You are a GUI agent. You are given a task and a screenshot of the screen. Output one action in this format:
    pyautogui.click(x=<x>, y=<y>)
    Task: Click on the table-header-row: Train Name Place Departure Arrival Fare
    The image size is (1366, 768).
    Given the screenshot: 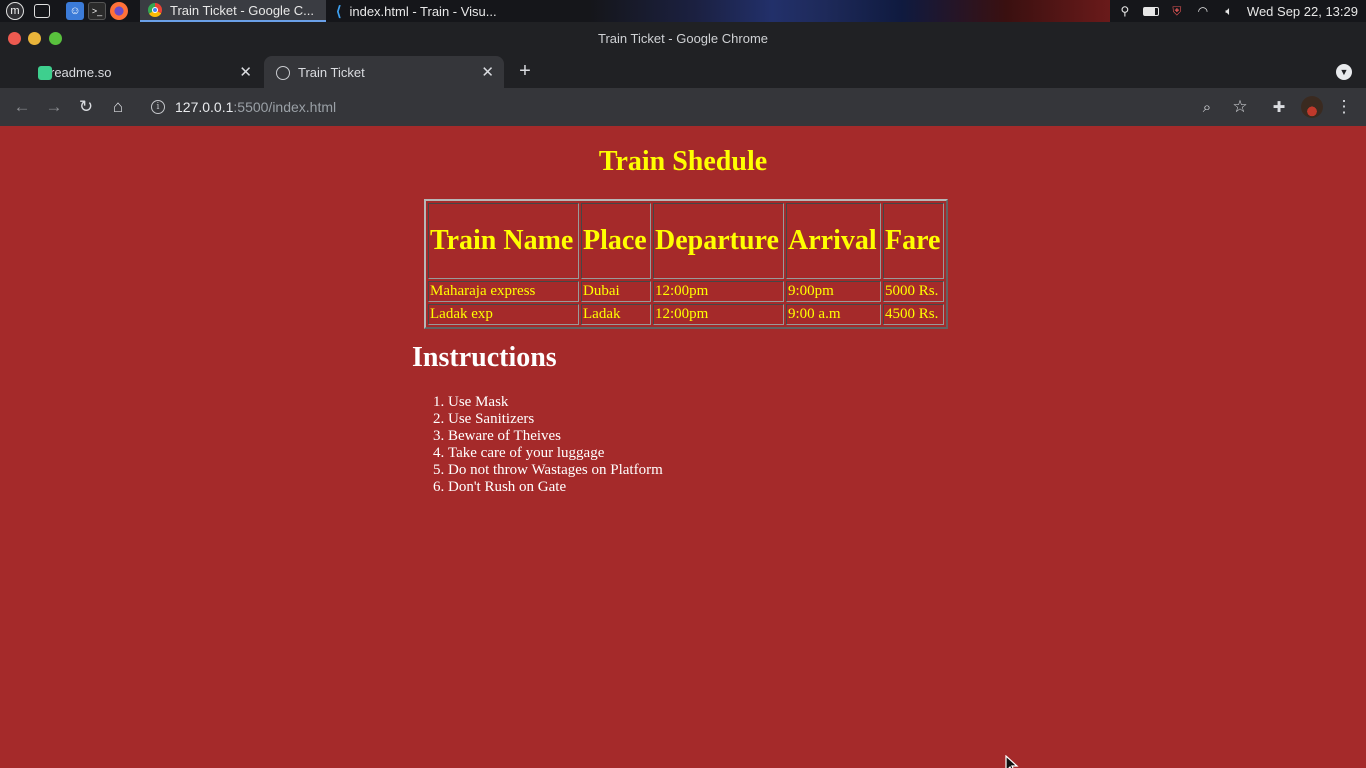 What is the action you would take?
    pyautogui.click(x=686, y=241)
    